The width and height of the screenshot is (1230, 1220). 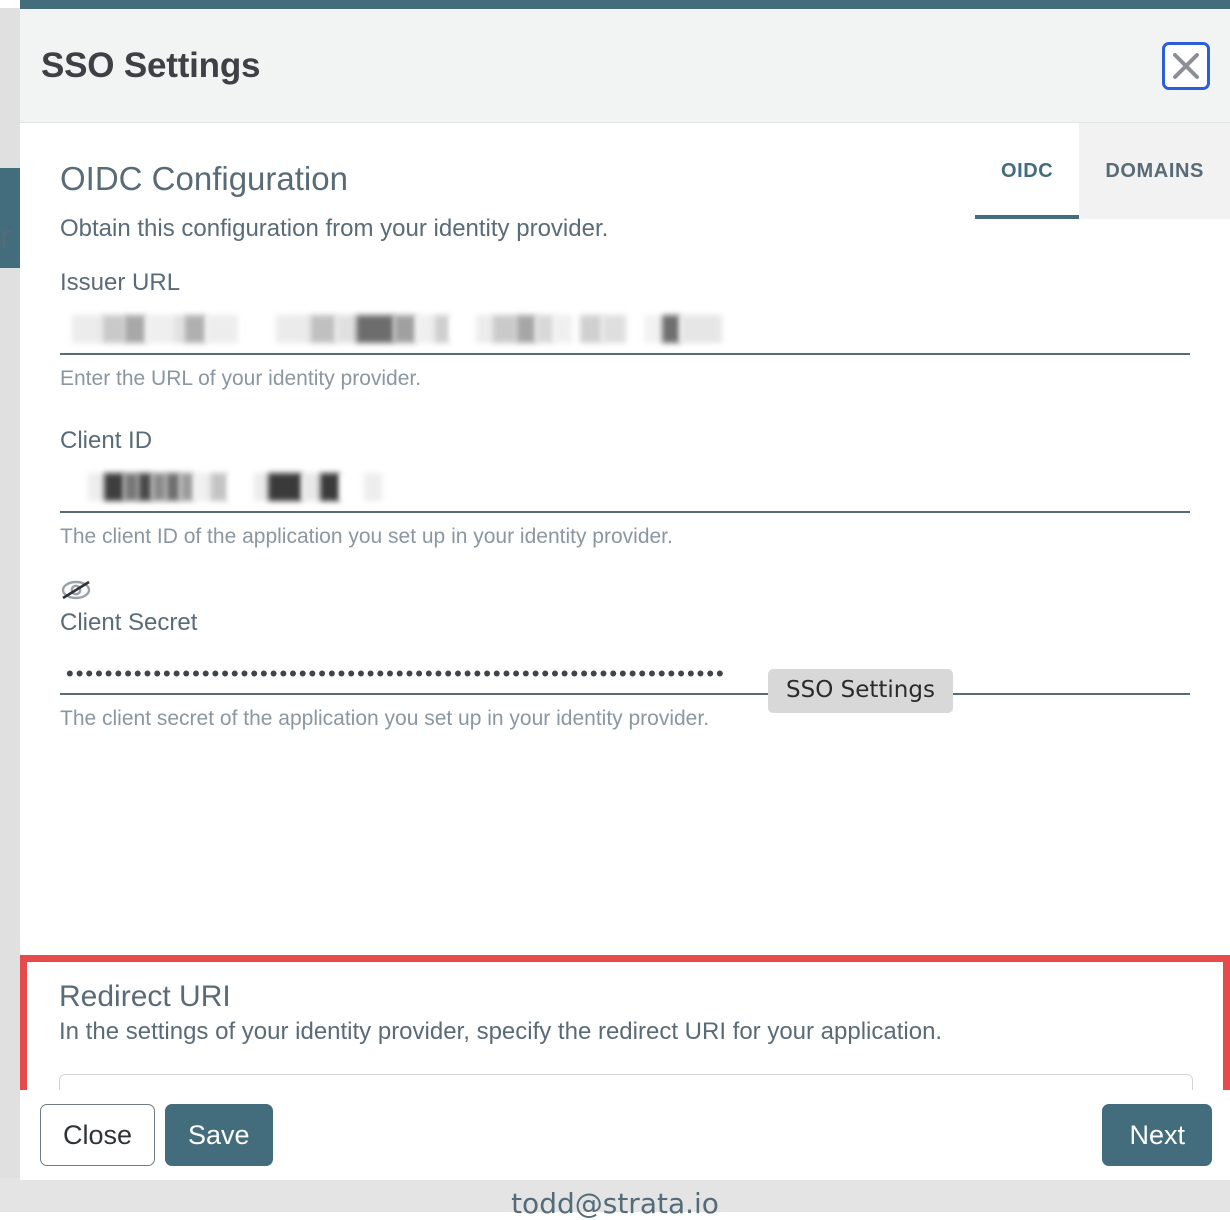 I want to click on field-issuer-url: Issuer URL, so click(x=625, y=330).